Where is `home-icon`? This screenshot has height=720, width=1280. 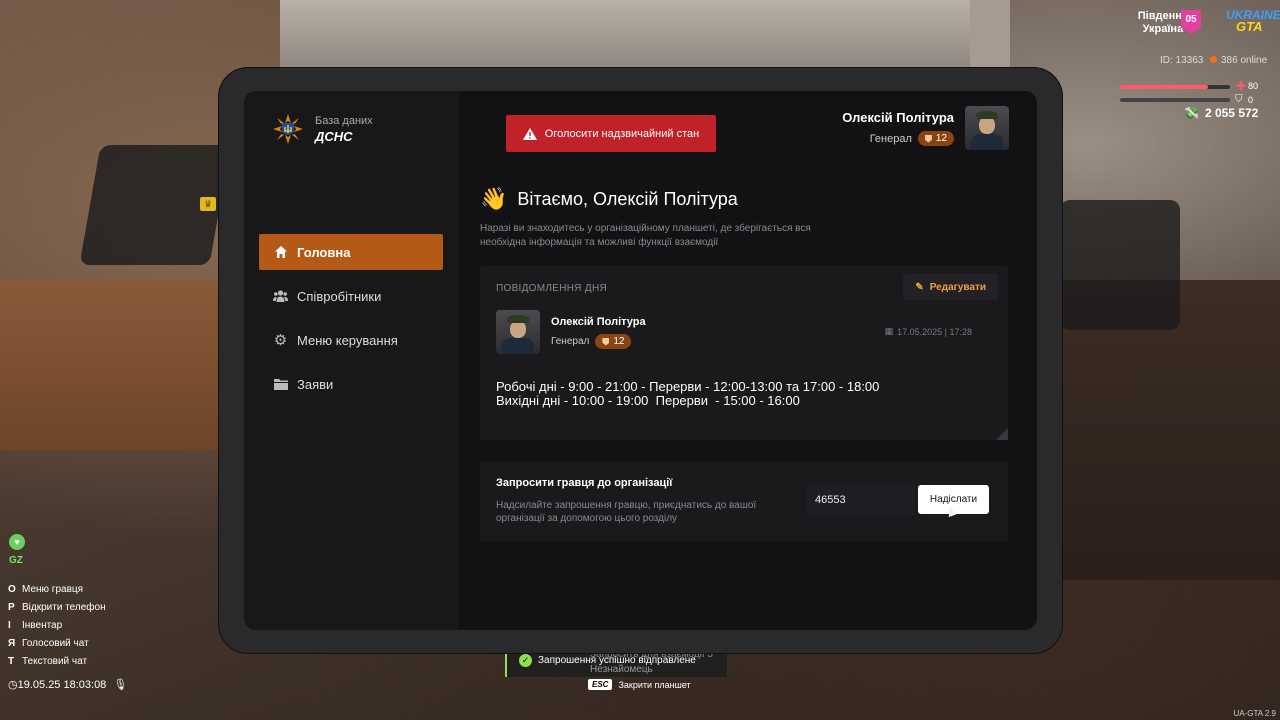 home-icon is located at coordinates (280, 252).